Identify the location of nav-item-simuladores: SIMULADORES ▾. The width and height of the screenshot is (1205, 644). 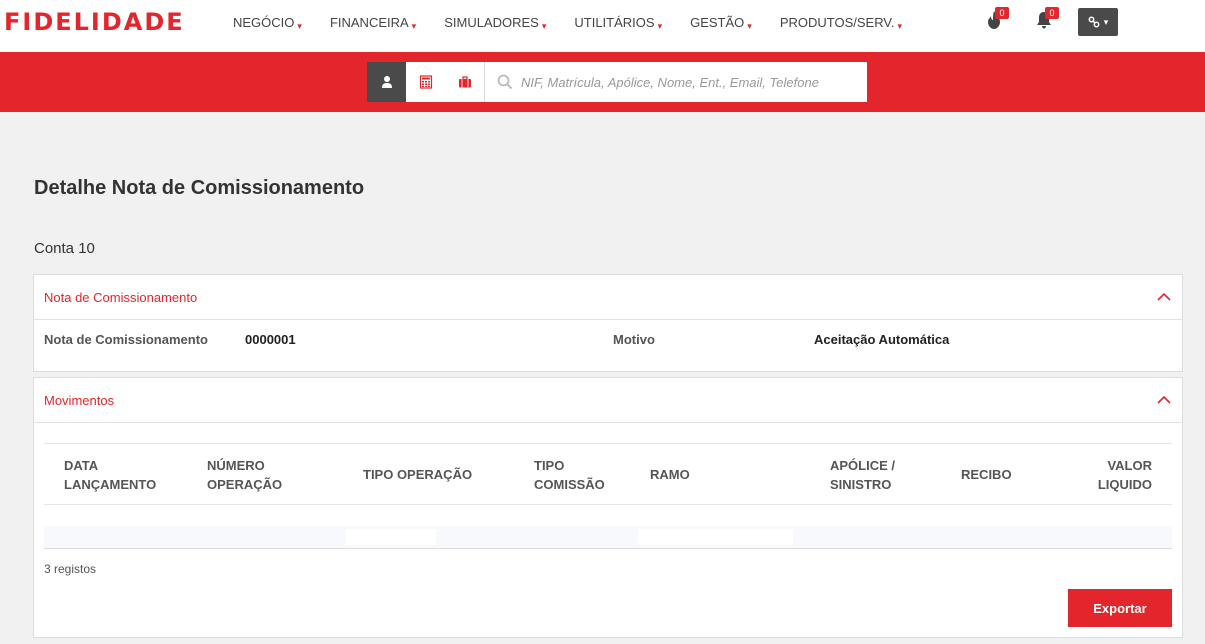
(495, 23).